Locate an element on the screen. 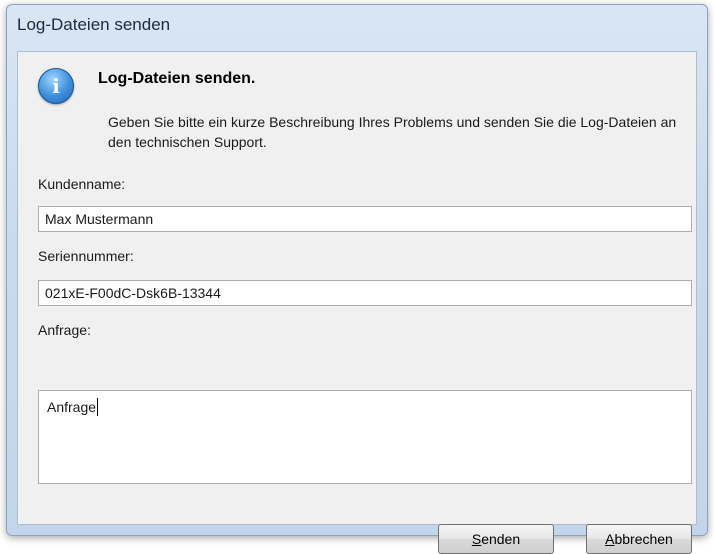  serial-number-value: 021xE-F00dC-Dsk6B-13344 is located at coordinates (133, 293).